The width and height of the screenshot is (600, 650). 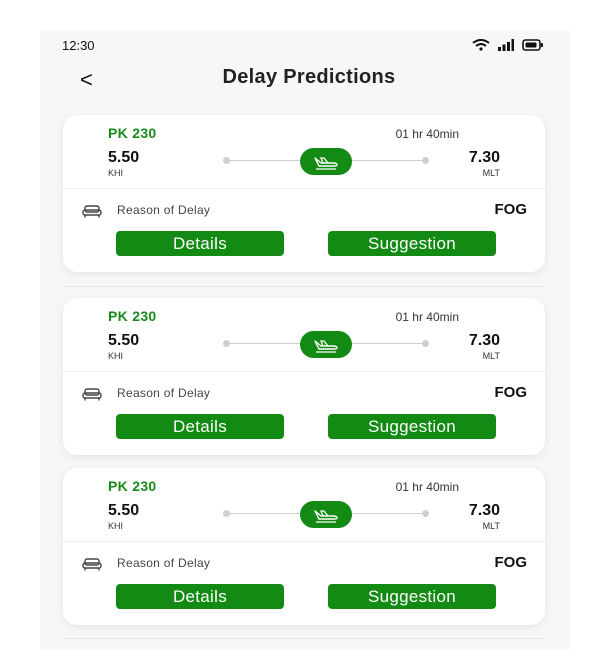 I want to click on status-icons, so click(x=508, y=47).